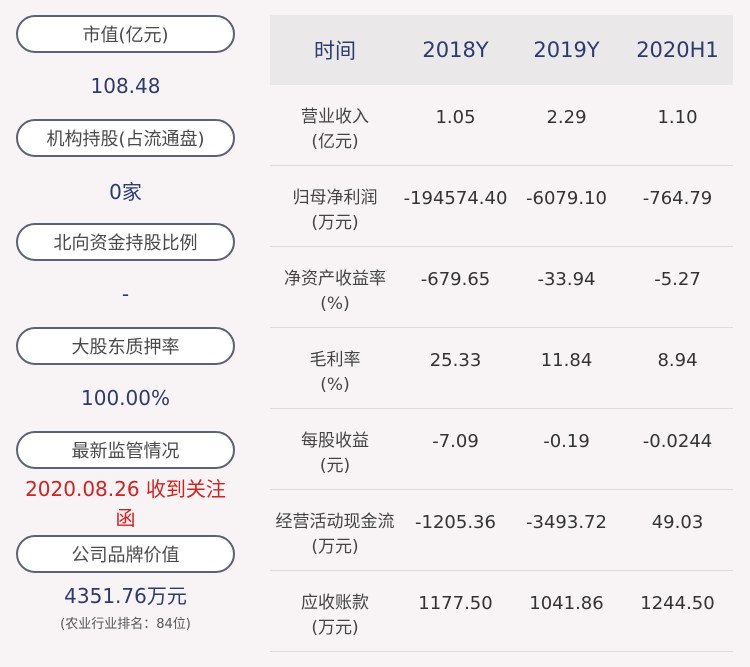 Image resolution: width=750 pixels, height=667 pixels. What do you see at coordinates (125, 242) in the screenshot?
I see `metric-label-northbound-ratio: 北向资金持股比例` at bounding box center [125, 242].